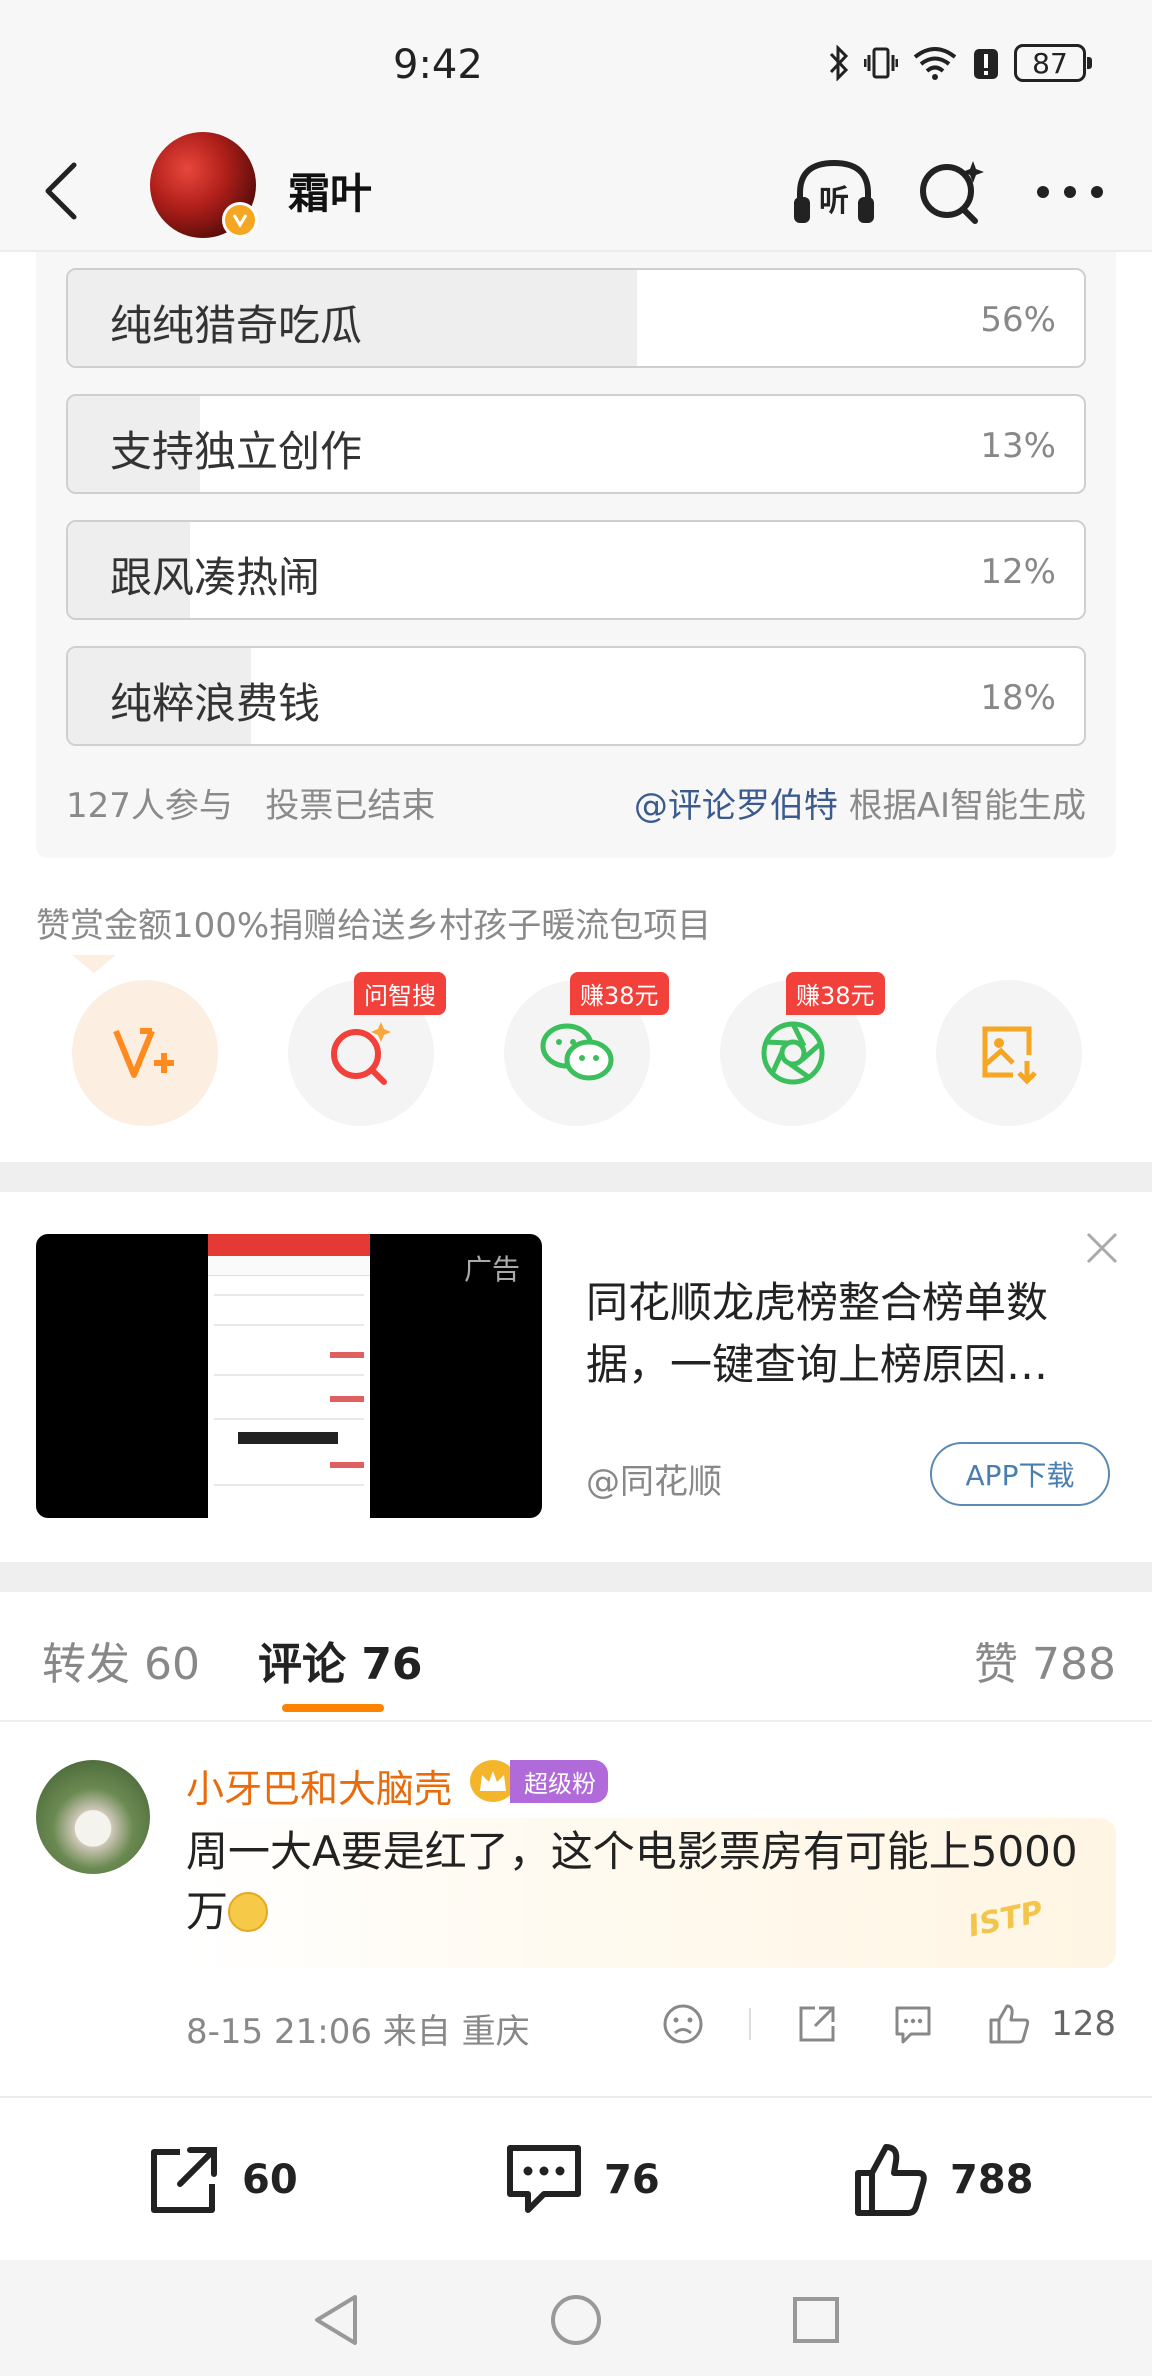  What do you see at coordinates (943, 2180) in the screenshot?
I see `like-button: 788` at bounding box center [943, 2180].